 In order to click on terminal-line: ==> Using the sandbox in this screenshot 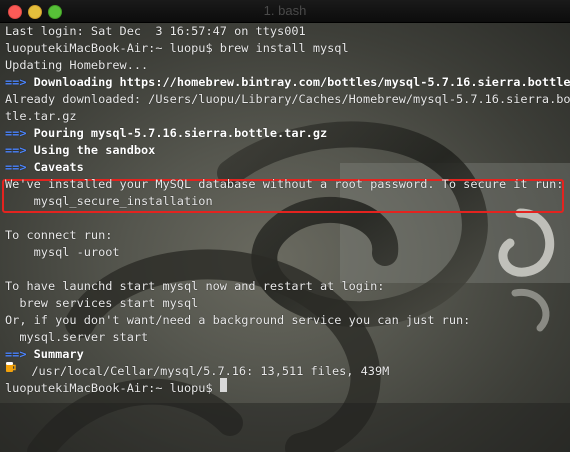, I will do `click(286, 150)`.